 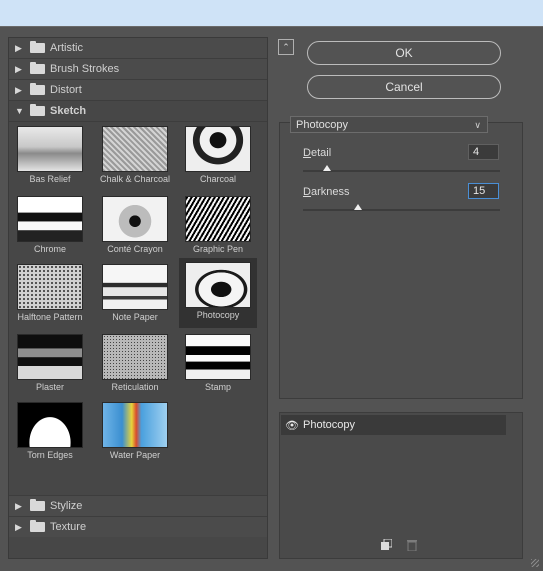 I want to click on filter-select-value: Photocopy, so click(x=322, y=125).